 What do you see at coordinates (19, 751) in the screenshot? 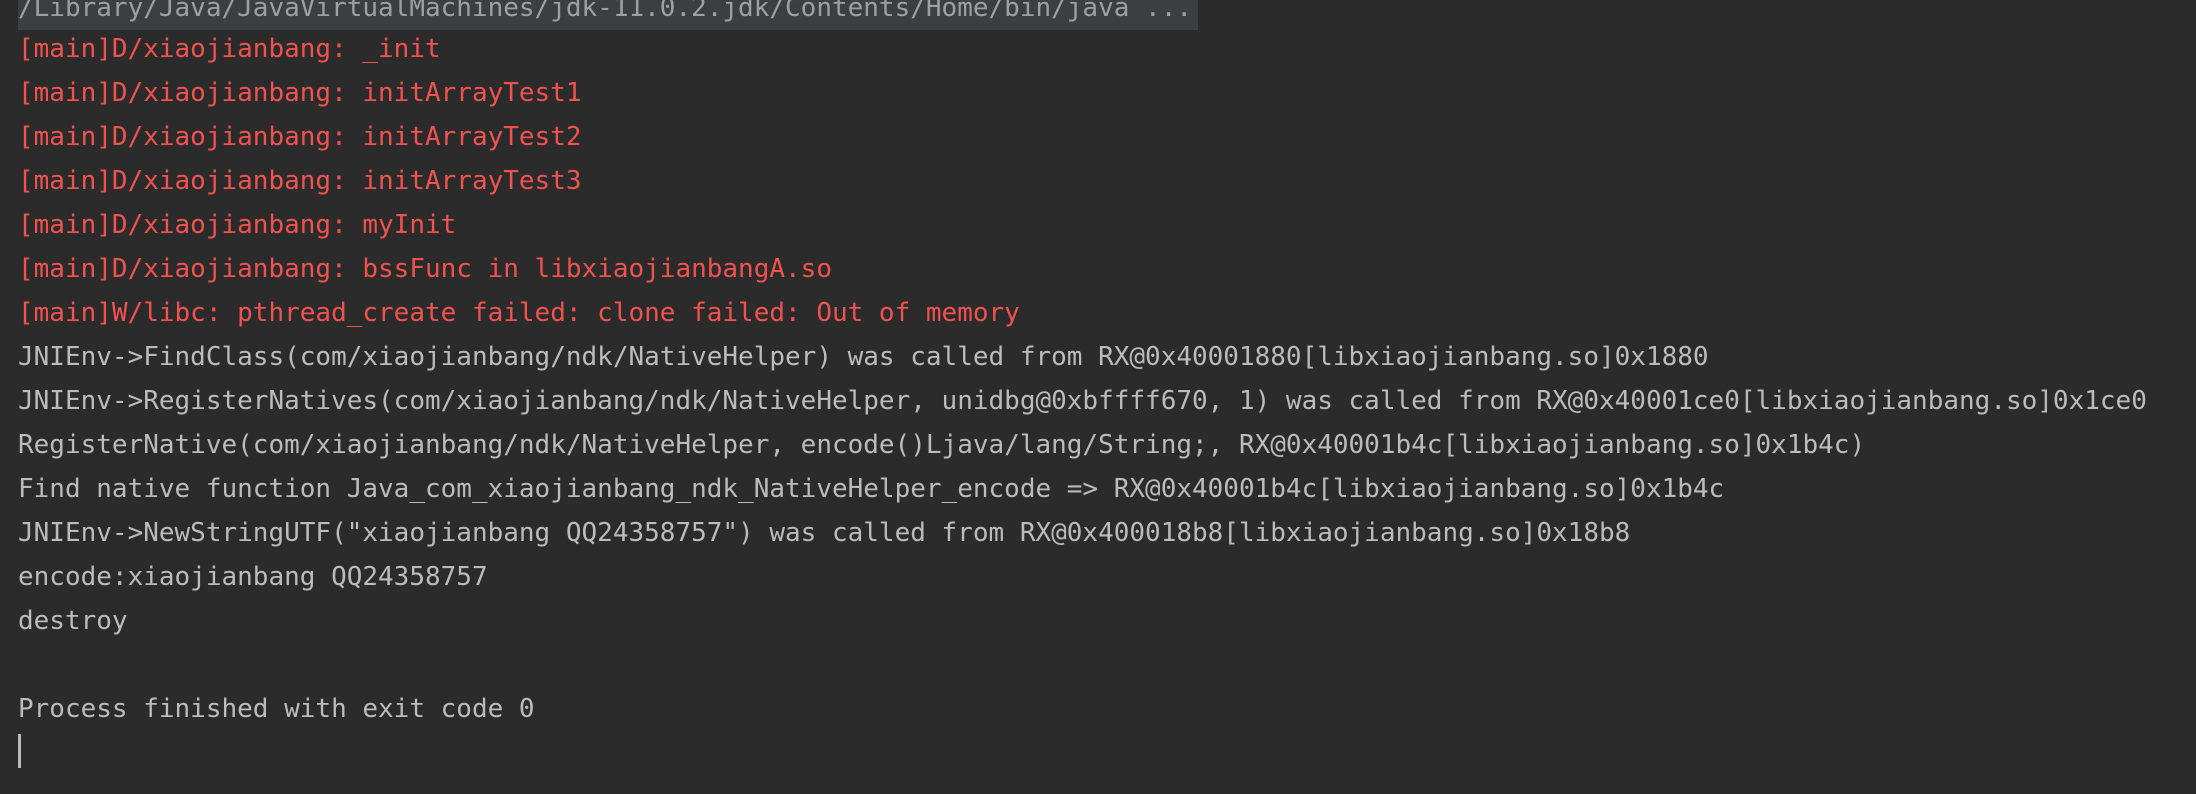
I see `text-cursor` at bounding box center [19, 751].